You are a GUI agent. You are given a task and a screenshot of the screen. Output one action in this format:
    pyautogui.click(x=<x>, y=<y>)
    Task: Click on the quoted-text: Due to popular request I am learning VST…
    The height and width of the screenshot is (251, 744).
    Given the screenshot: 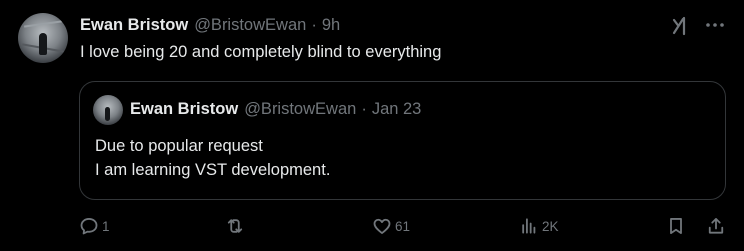 What is the action you would take?
    pyautogui.click(x=212, y=158)
    